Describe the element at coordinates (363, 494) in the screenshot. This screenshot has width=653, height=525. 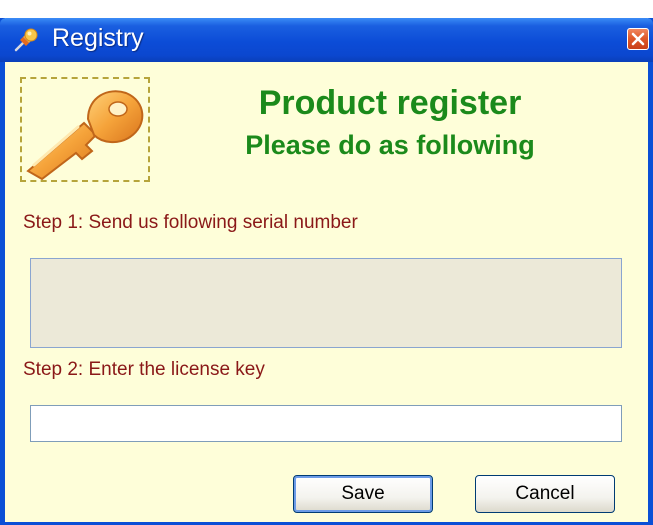
I see `save-button: Save` at that location.